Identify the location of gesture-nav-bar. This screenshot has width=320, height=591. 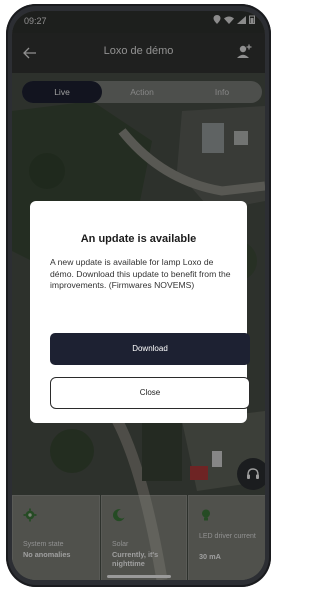
(139, 576).